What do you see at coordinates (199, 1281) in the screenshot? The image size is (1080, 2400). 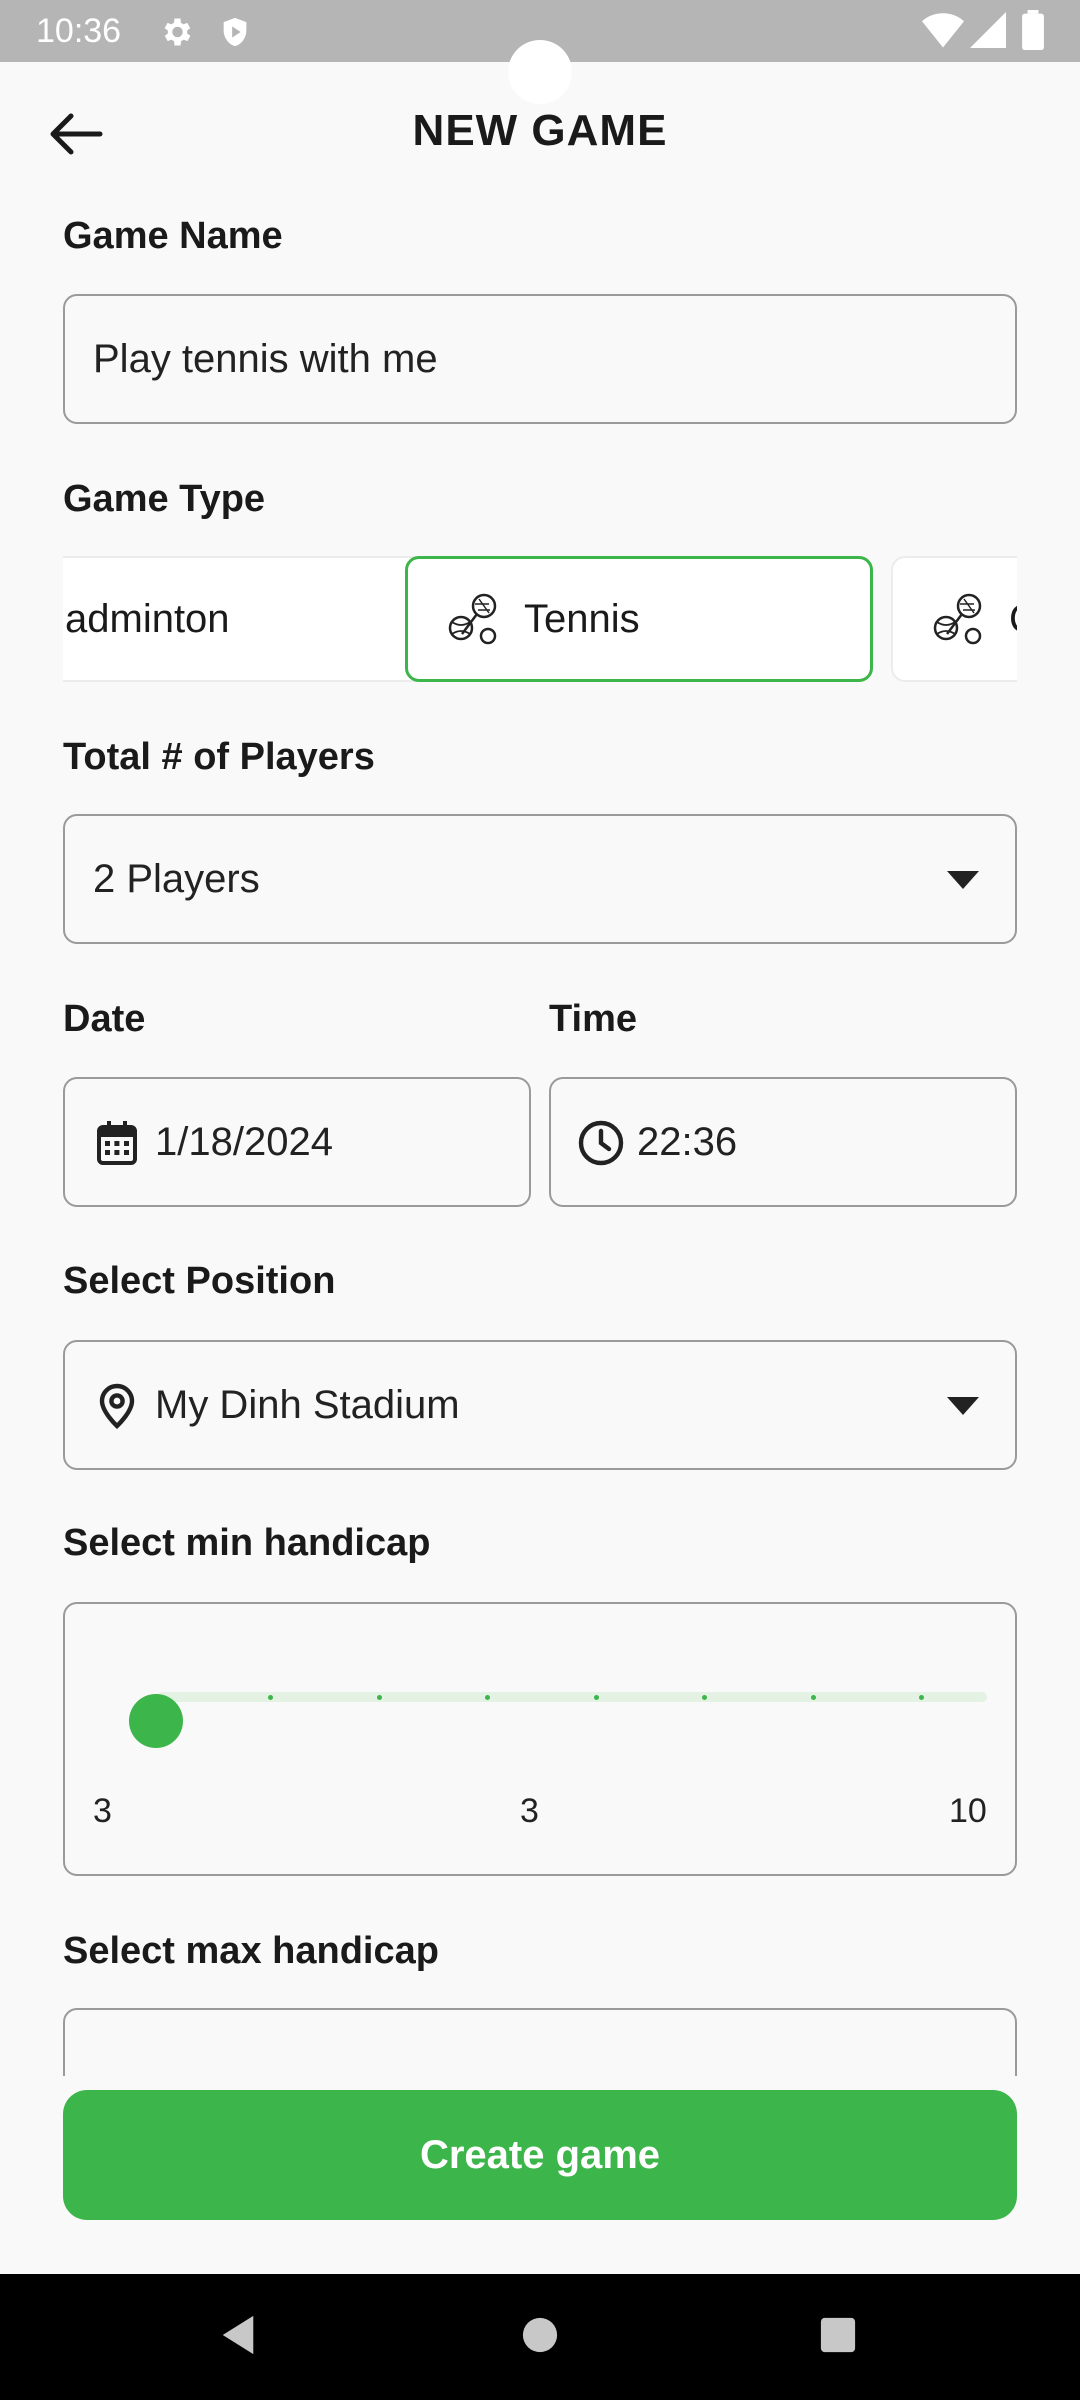 I see `position-label: Select Position` at bounding box center [199, 1281].